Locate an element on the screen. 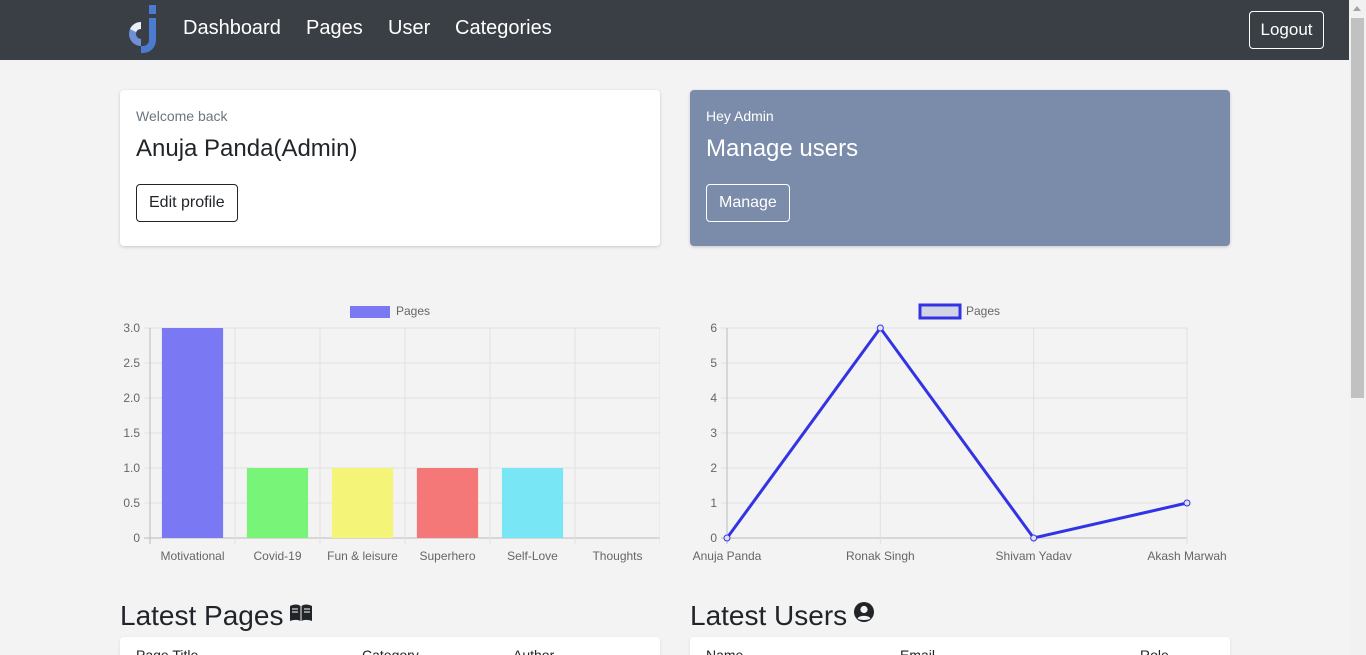  line-y-tick-label: 4 is located at coordinates (713, 398).